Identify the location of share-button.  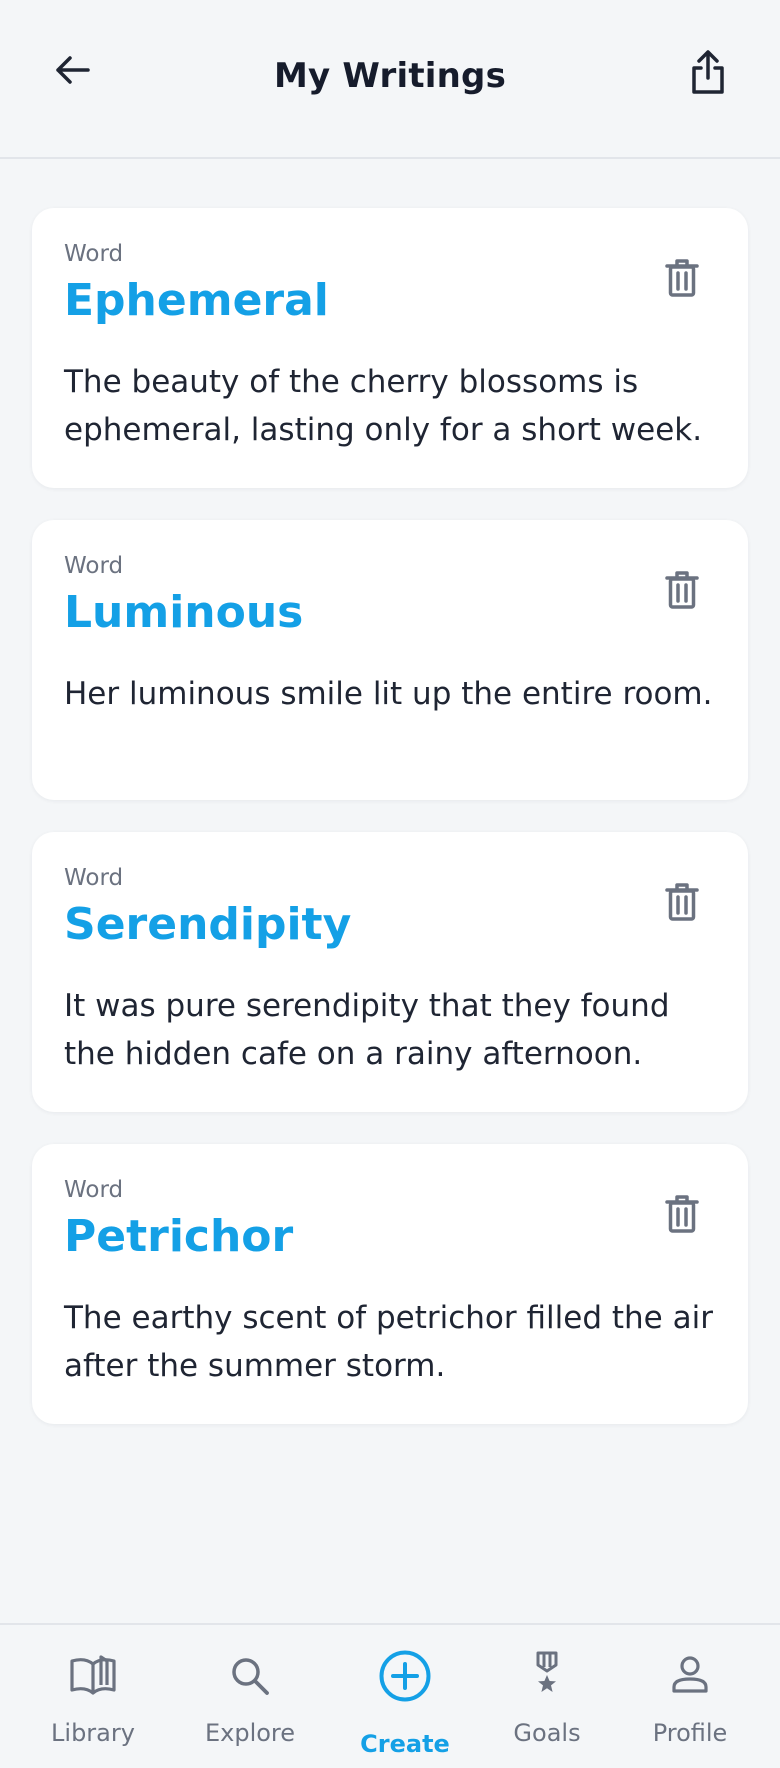
(708, 74).